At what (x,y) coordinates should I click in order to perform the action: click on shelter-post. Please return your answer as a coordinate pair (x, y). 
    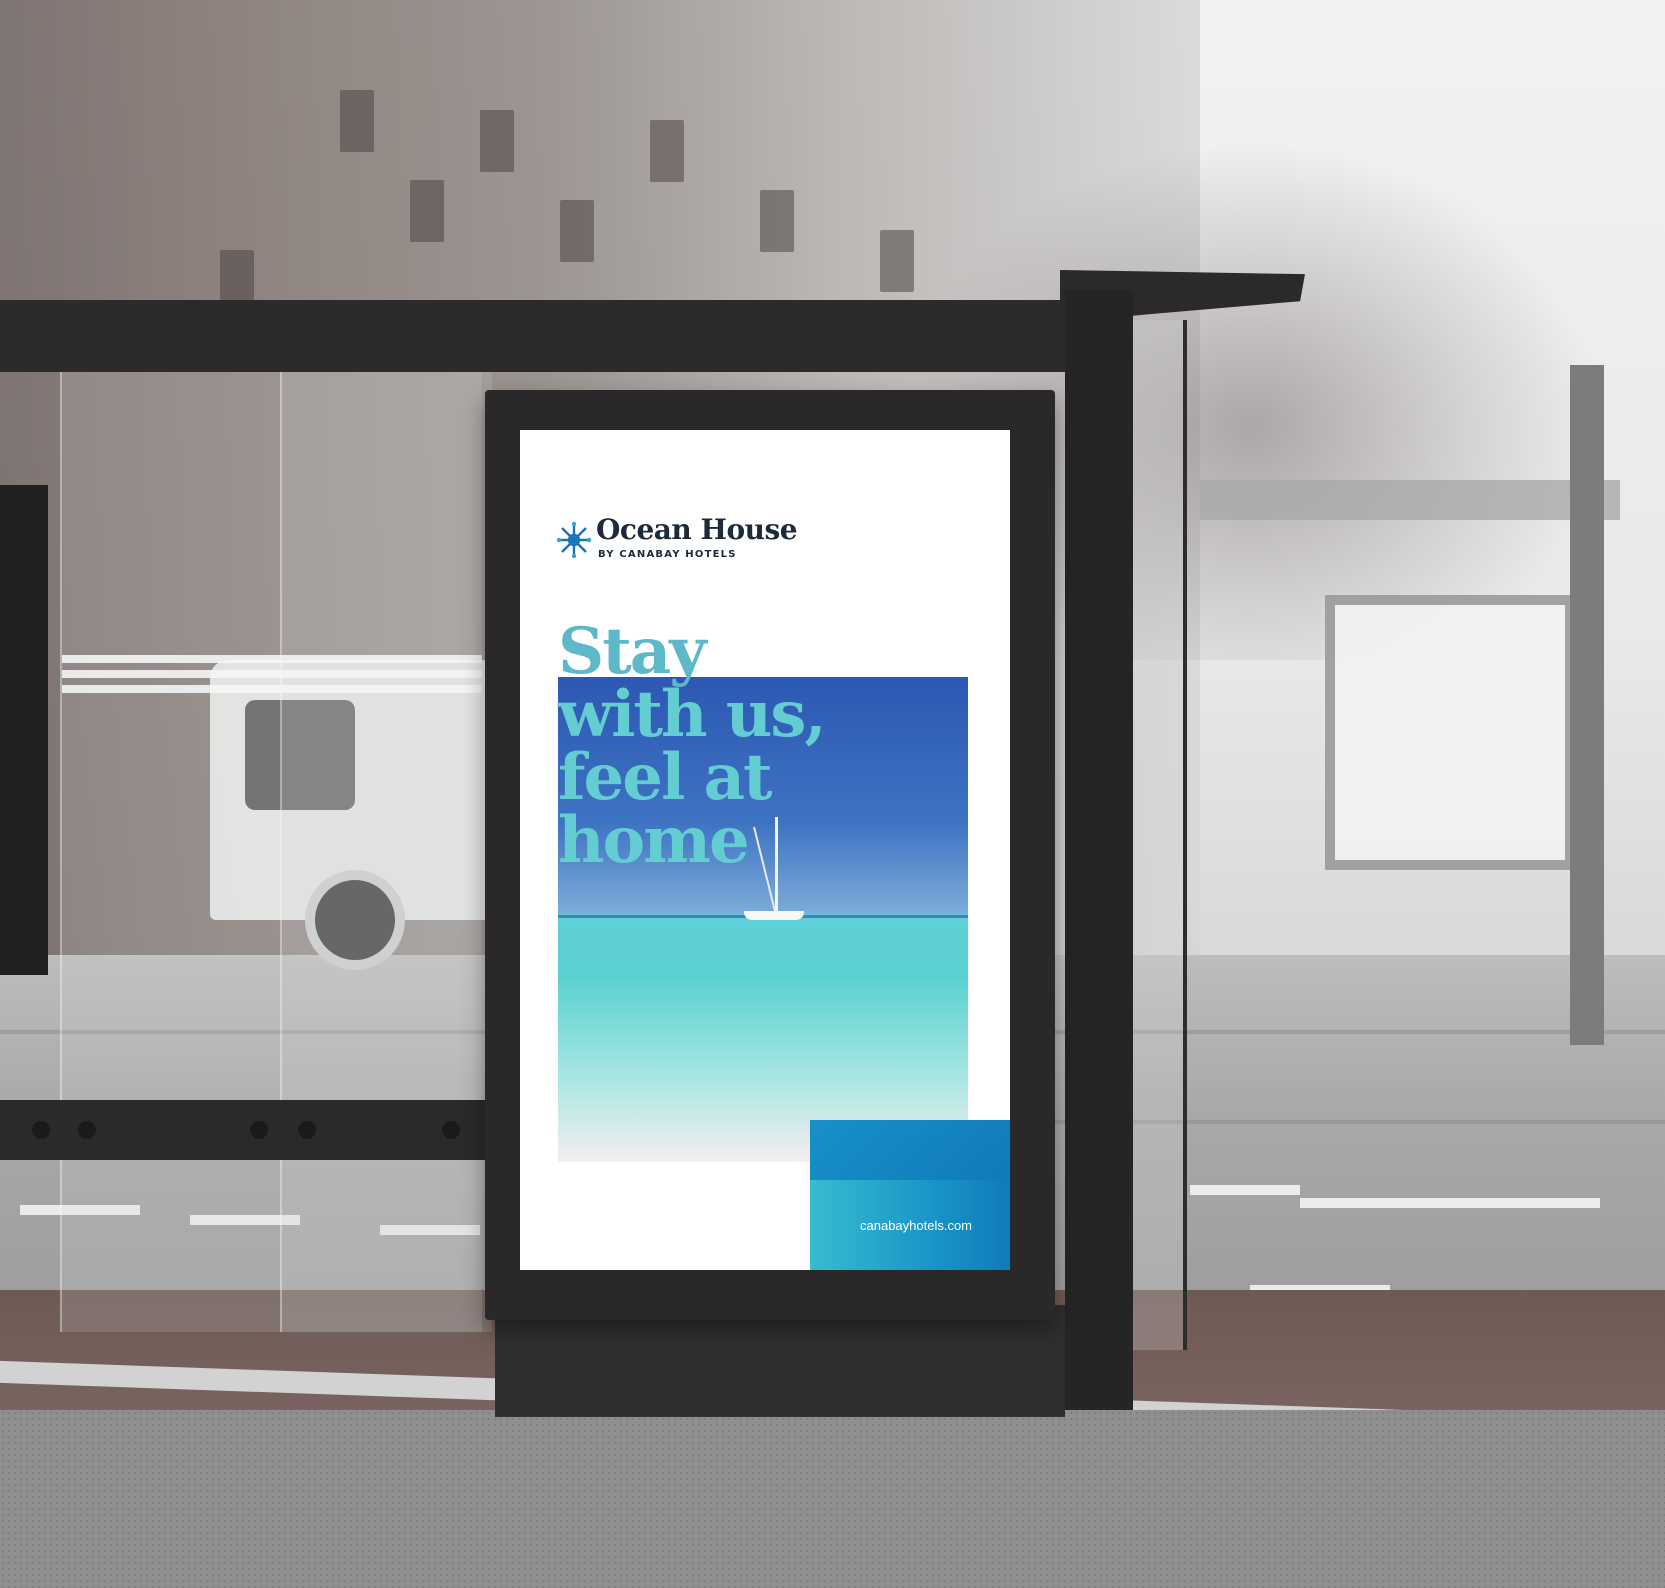
    Looking at the image, I should click on (1099, 850).